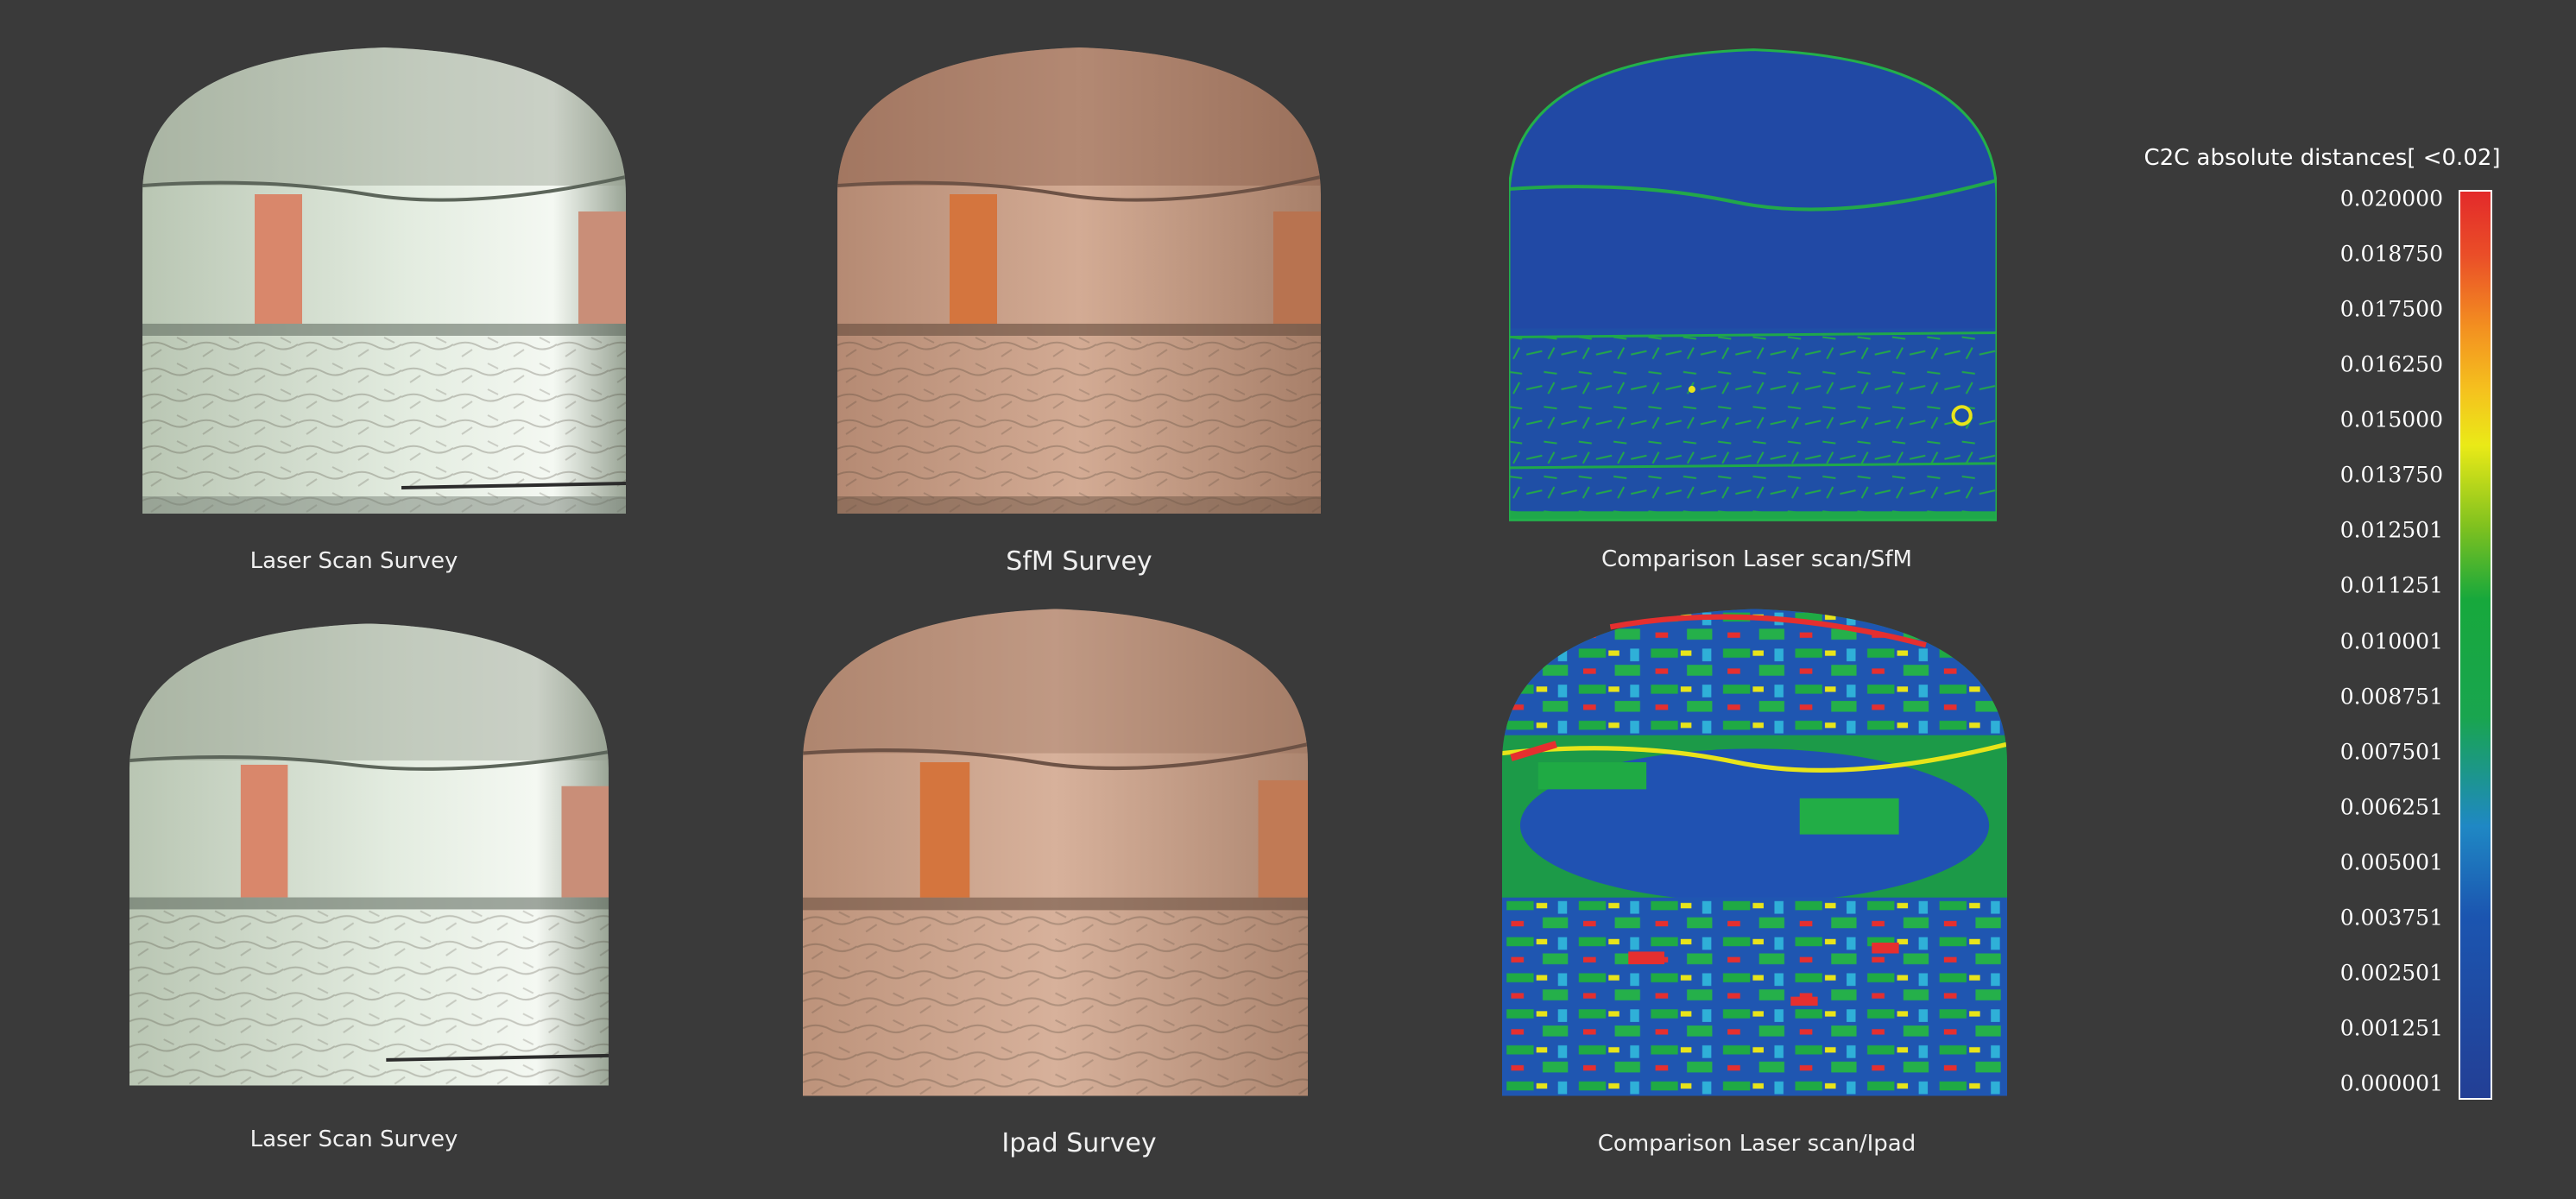  What do you see at coordinates (2391, 697) in the screenshot?
I see `legend-tick-label: 0.008751` at bounding box center [2391, 697].